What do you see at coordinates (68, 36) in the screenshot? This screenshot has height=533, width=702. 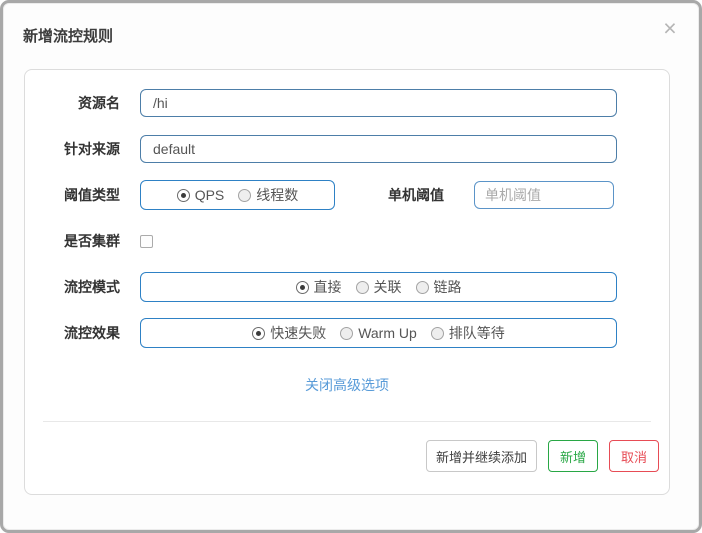 I see `dialog-title: 新增流控规则` at bounding box center [68, 36].